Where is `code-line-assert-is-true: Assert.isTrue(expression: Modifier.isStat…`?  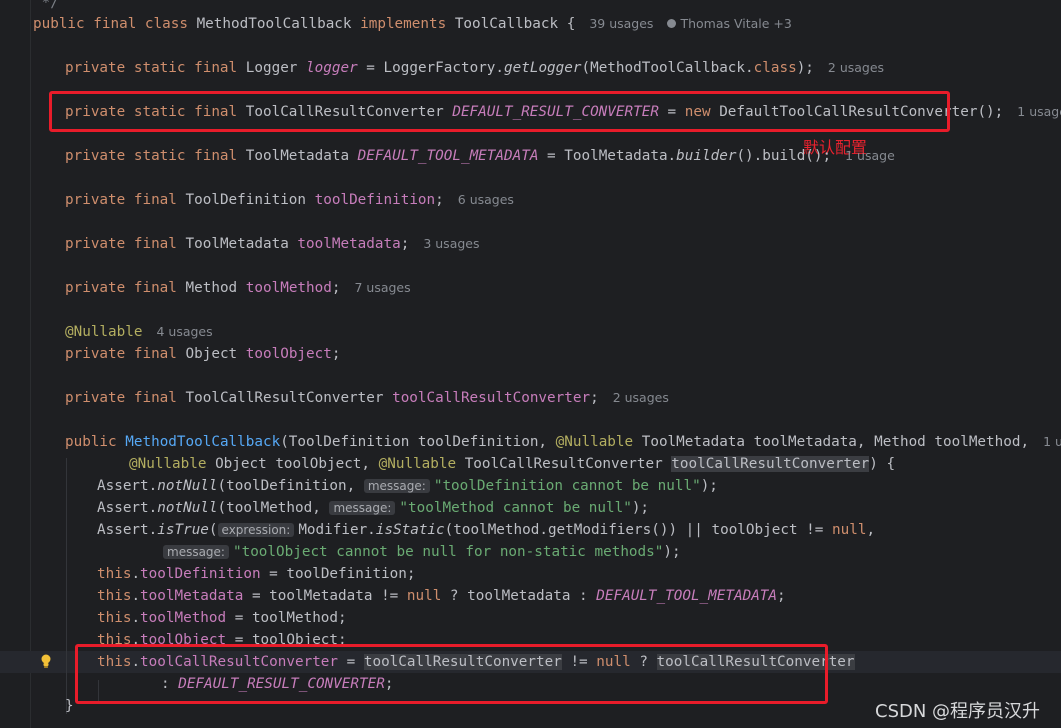
code-line-assert-is-true: Assert.isTrue(expression: Modifier.isStat… is located at coordinates (486, 530).